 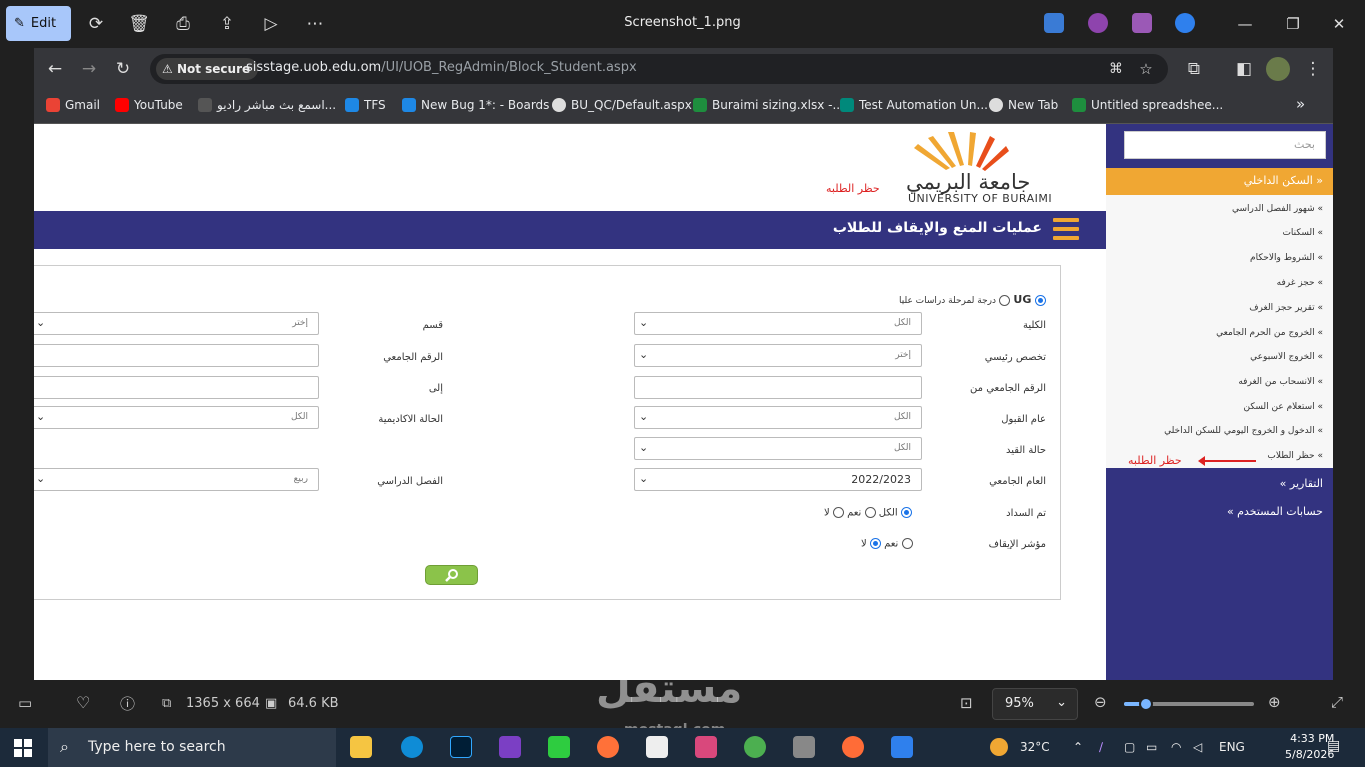 I want to click on uni-id-input, so click(x=176, y=355).